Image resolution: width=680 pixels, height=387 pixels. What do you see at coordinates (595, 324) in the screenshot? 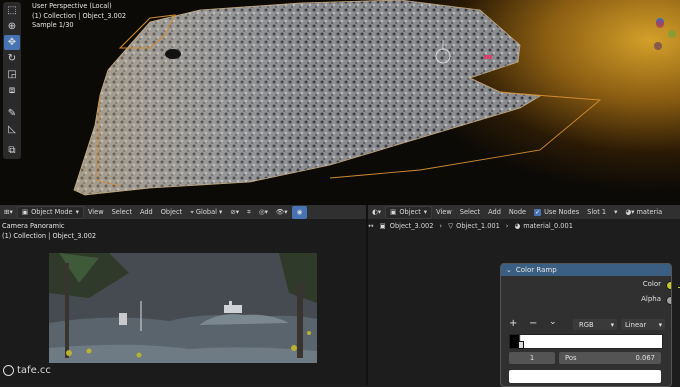
I see `color-mode-dropdown: RGB ▾` at bounding box center [595, 324].